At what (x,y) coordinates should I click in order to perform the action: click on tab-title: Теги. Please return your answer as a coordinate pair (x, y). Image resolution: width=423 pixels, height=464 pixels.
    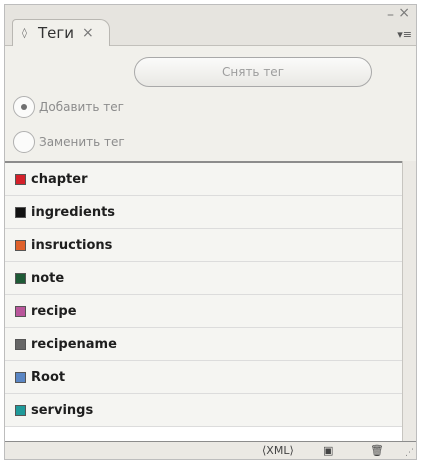
    Looking at the image, I should click on (56, 33).